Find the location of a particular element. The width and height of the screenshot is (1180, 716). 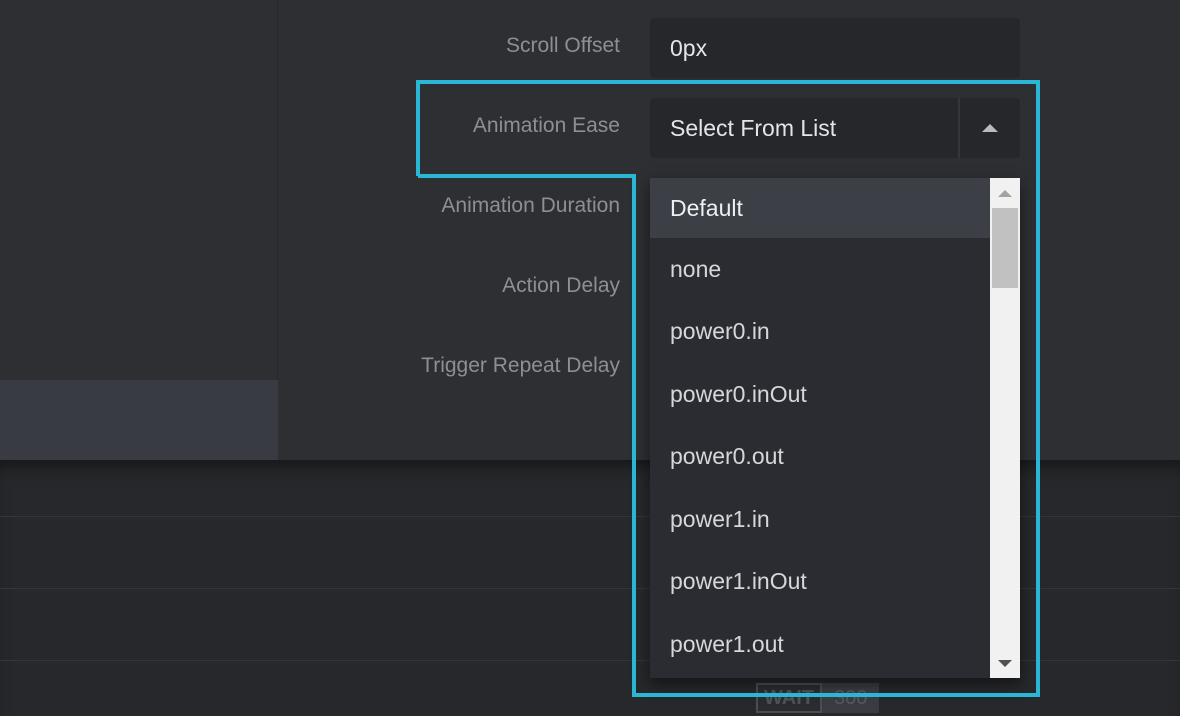

action-delay-label: Action Delay is located at coordinates (561, 285).